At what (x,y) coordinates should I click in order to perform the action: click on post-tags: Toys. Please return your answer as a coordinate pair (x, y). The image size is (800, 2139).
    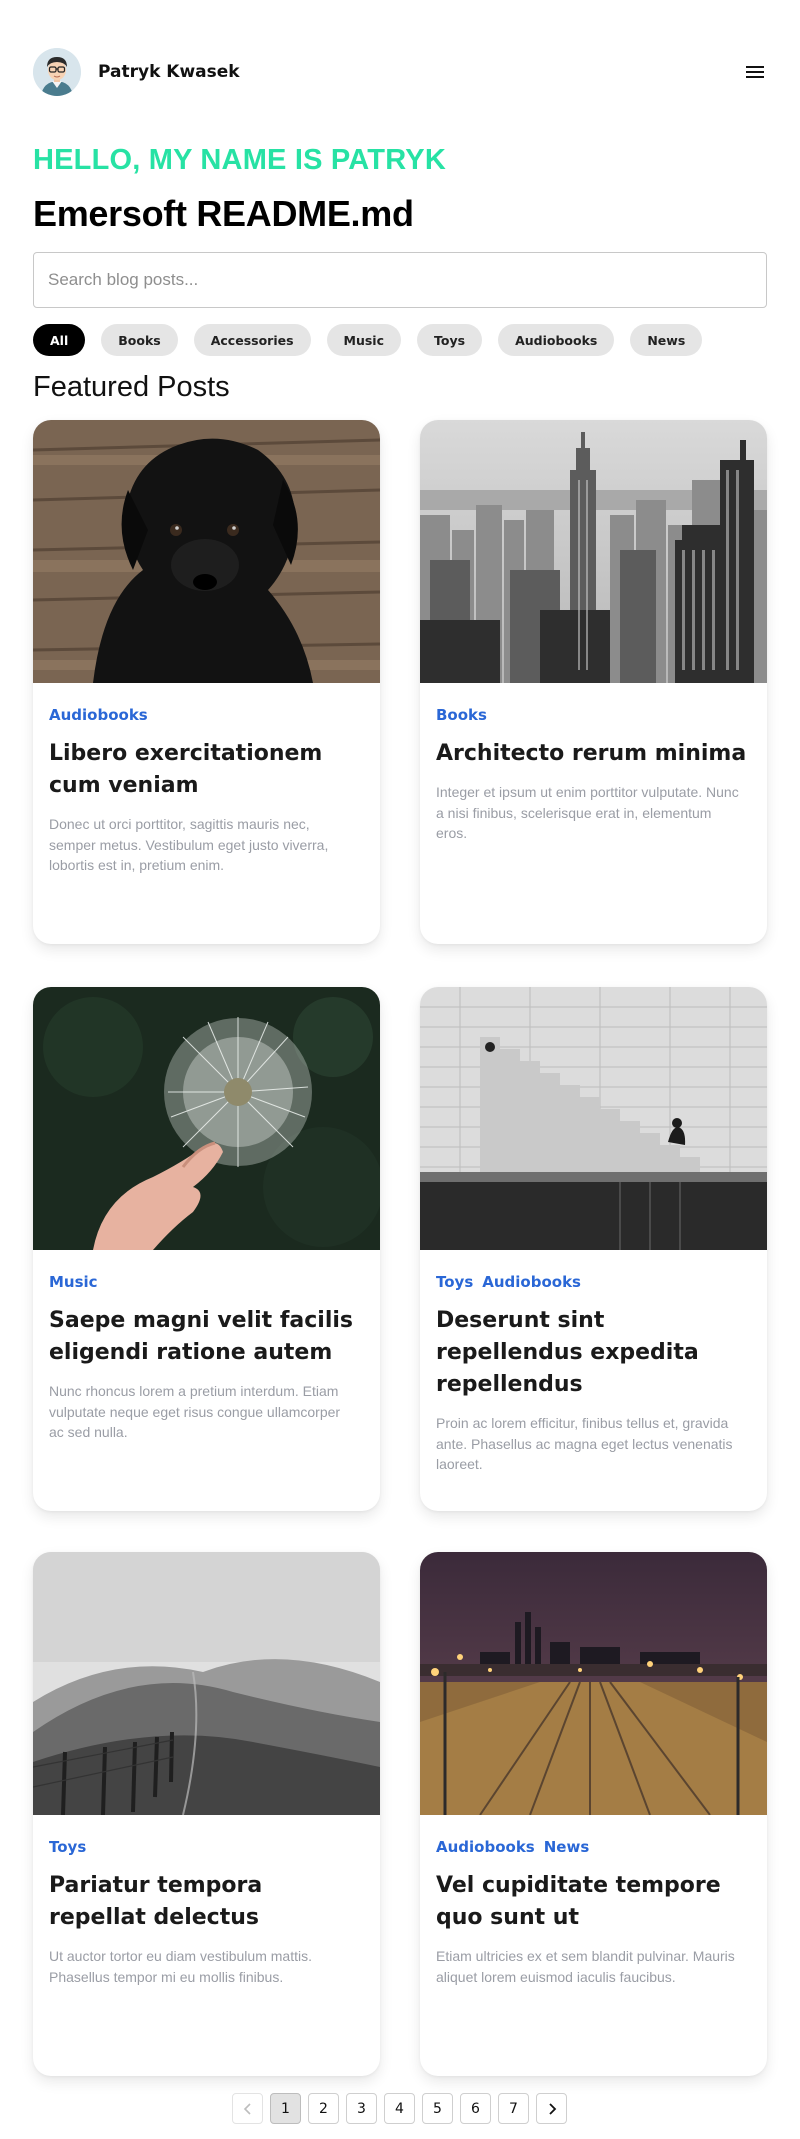
    Looking at the image, I should click on (206, 1847).